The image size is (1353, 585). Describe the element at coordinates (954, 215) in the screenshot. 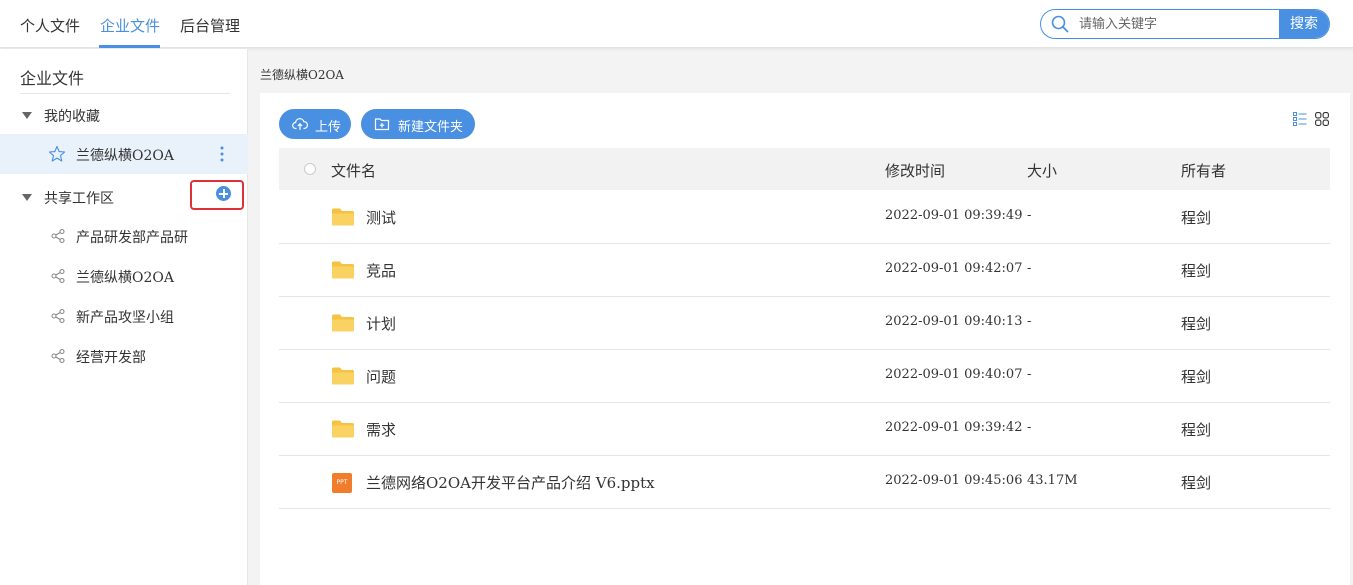

I see `modified-time: 2022-09-01 09:39:49` at that location.